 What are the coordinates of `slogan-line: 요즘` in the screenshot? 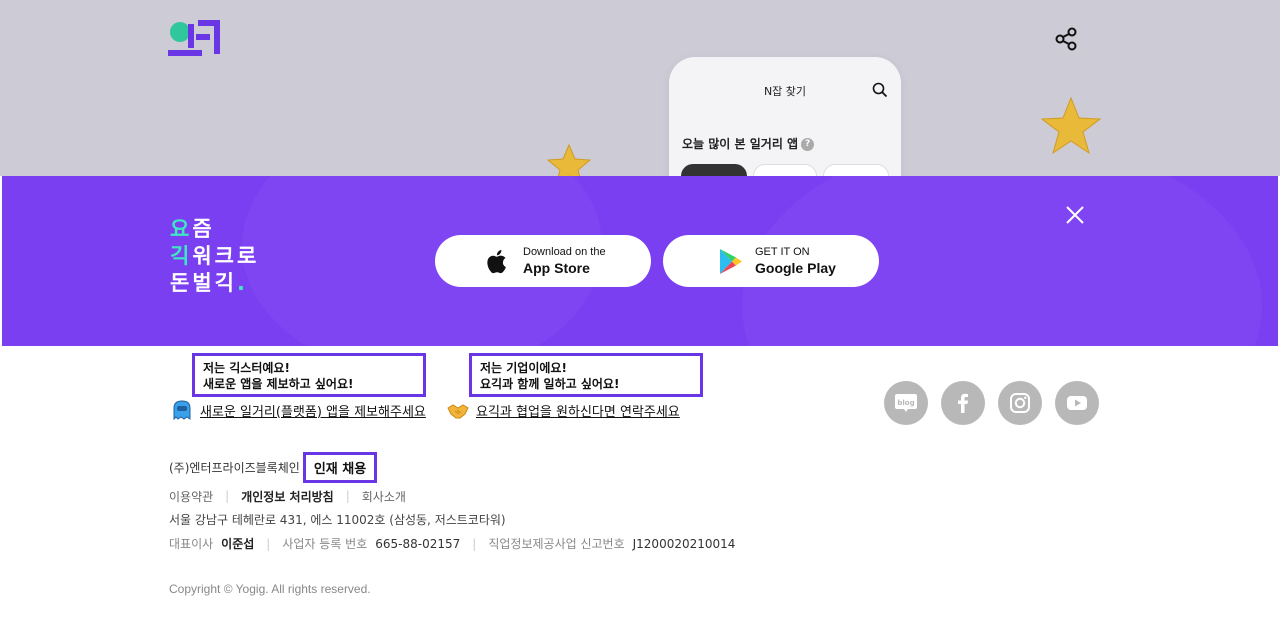 It's located at (192, 229).